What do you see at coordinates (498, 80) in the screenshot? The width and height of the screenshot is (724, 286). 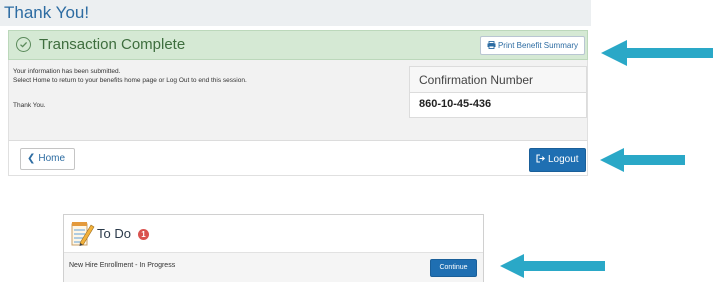 I see `confirmation-label: Confirmation Number` at bounding box center [498, 80].